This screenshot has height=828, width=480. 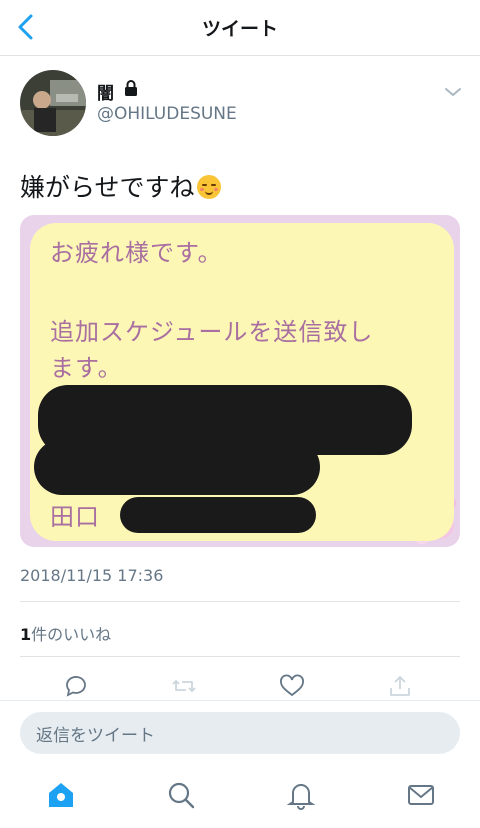 I want to click on page-title: ツイート, so click(x=239, y=29).